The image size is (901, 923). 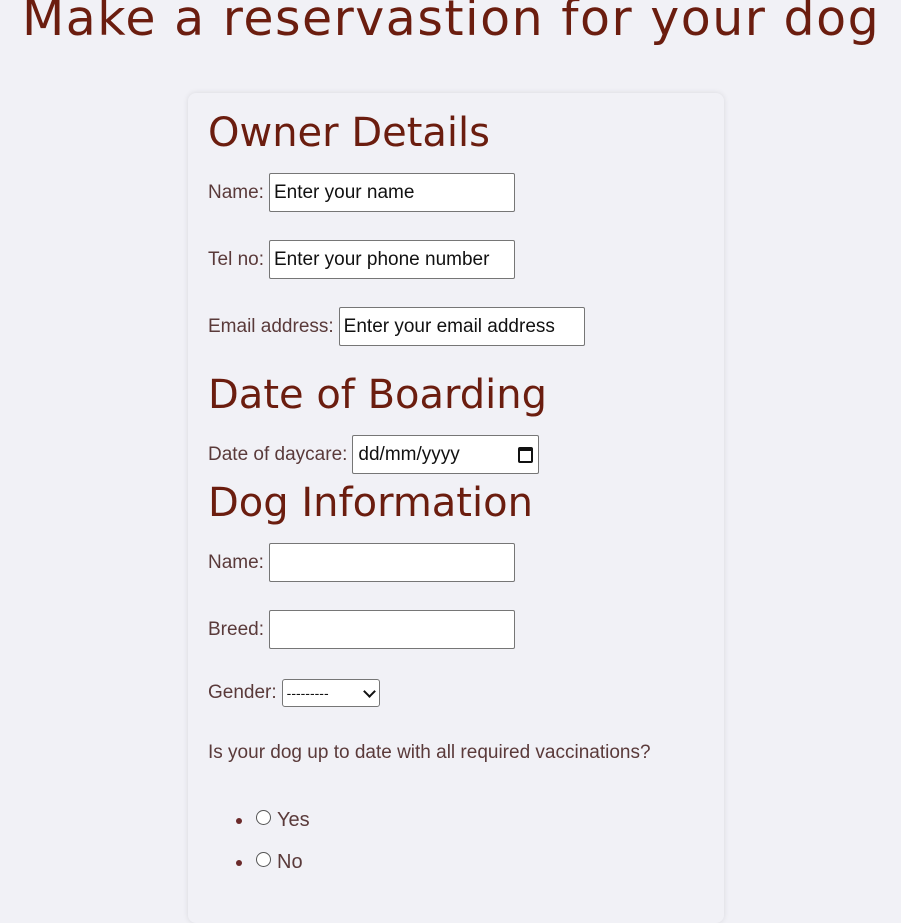 What do you see at coordinates (273, 820) in the screenshot?
I see `vaccination-option-yes: Yes` at bounding box center [273, 820].